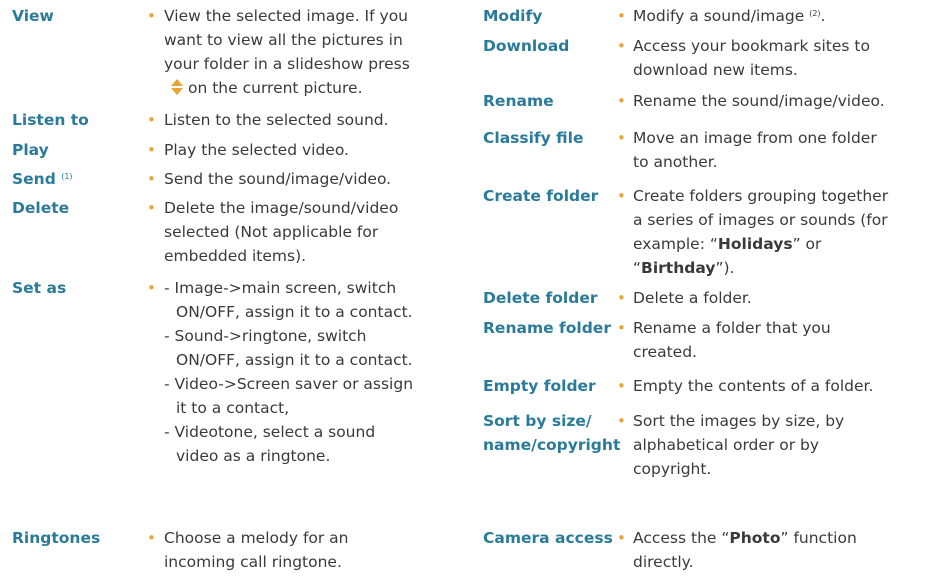 Image resolution: width=937 pixels, height=582 pixels. What do you see at coordinates (287, 64) in the screenshot?
I see `desc-line: your folder in a slideshow press` at bounding box center [287, 64].